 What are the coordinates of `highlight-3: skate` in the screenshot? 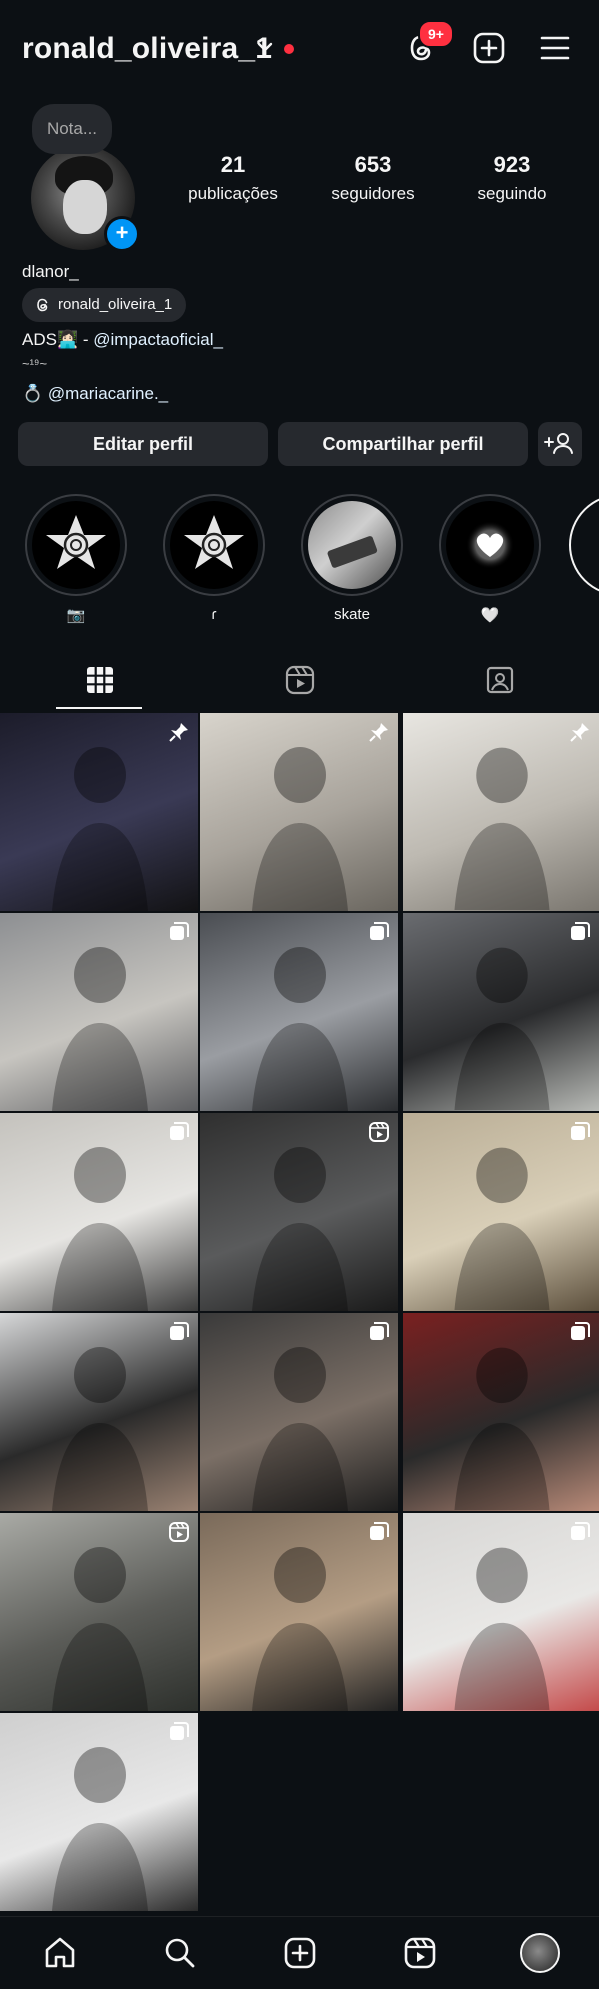 It's located at (352, 558).